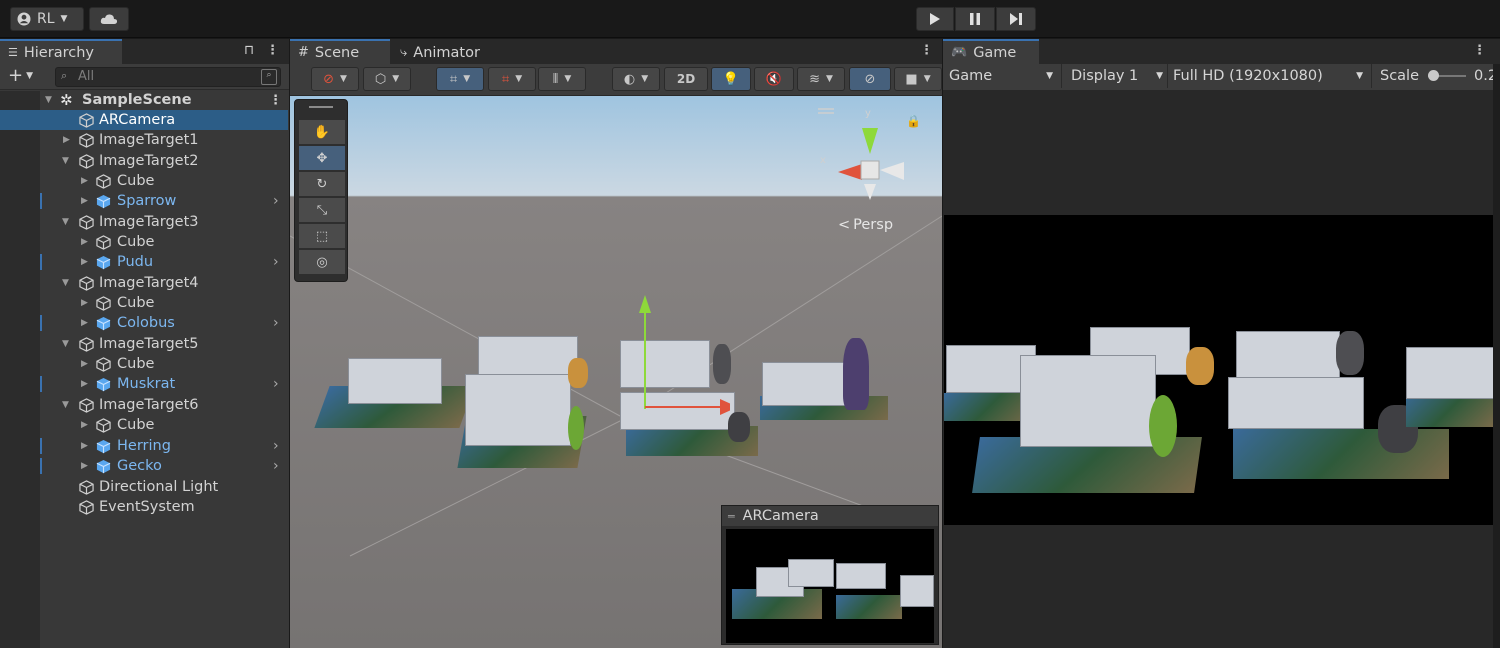 This screenshot has height=648, width=1500. Describe the element at coordinates (144, 120) in the screenshot. I see `hierarchy-item-arcamera: ARCamera` at that location.